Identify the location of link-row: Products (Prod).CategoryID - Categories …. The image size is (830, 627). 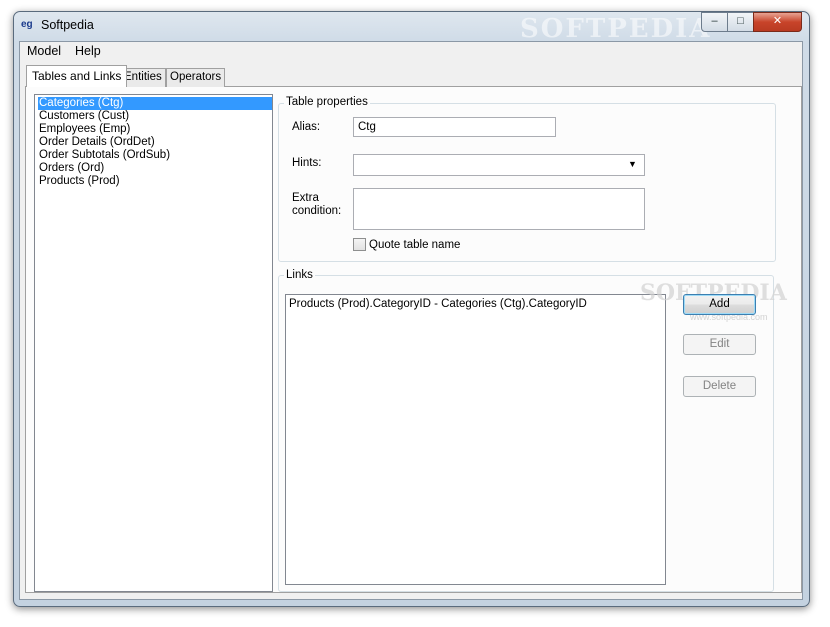
(438, 304).